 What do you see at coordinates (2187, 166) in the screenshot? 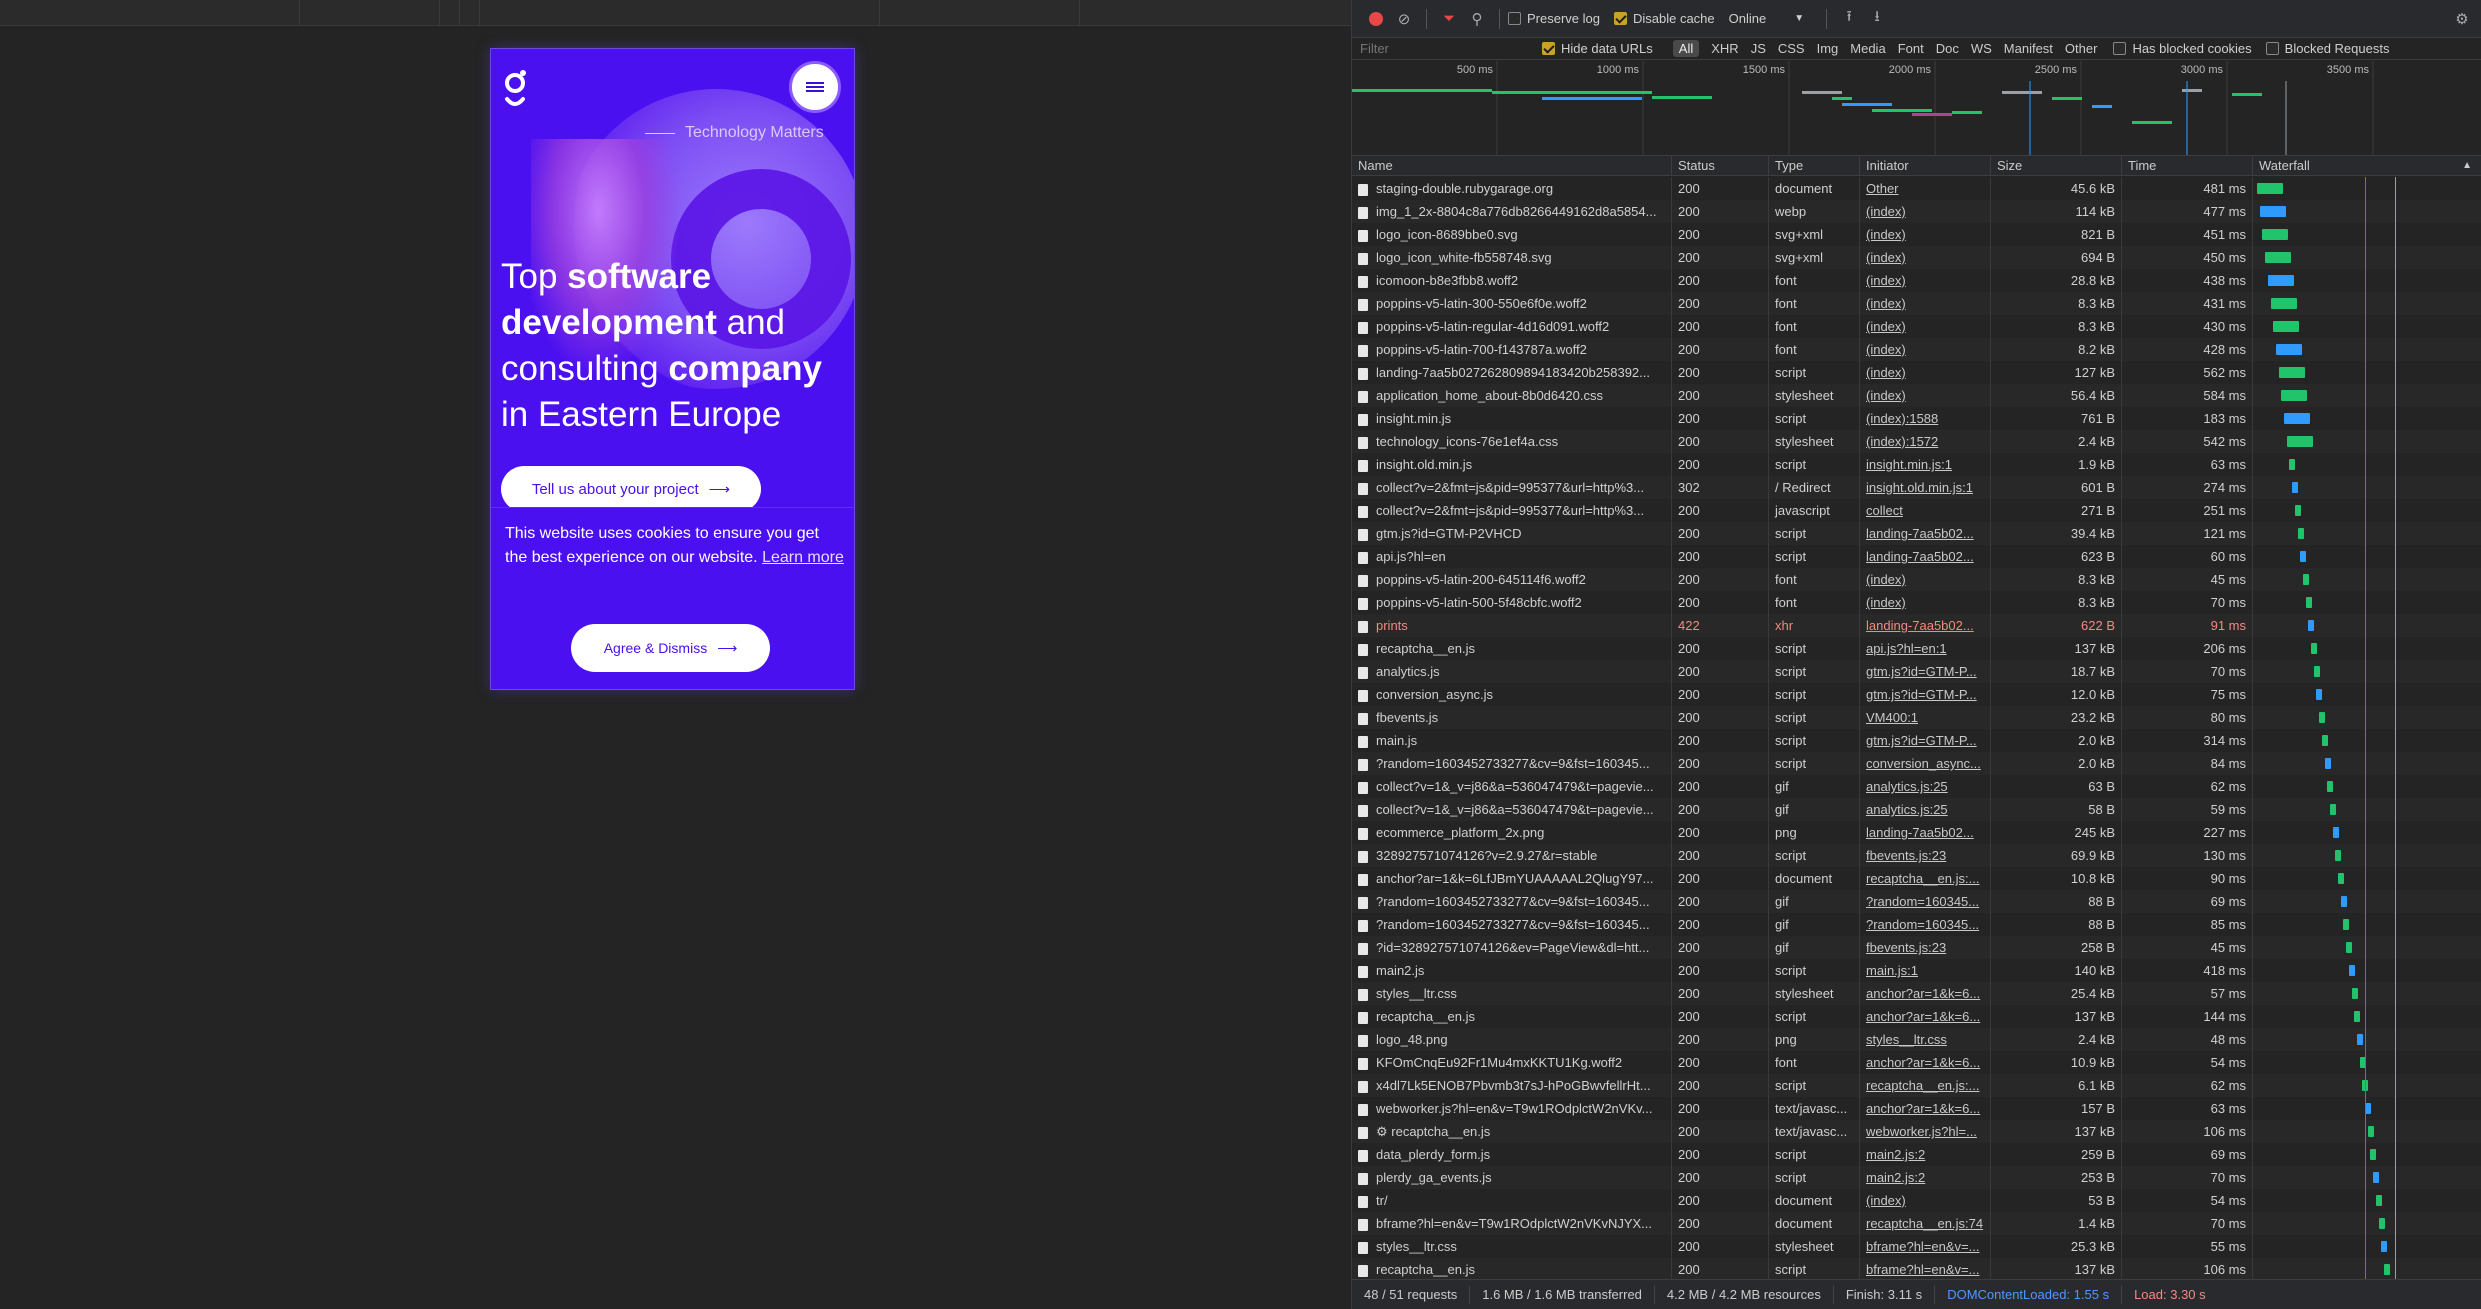
I see `column-header-time: Time` at bounding box center [2187, 166].